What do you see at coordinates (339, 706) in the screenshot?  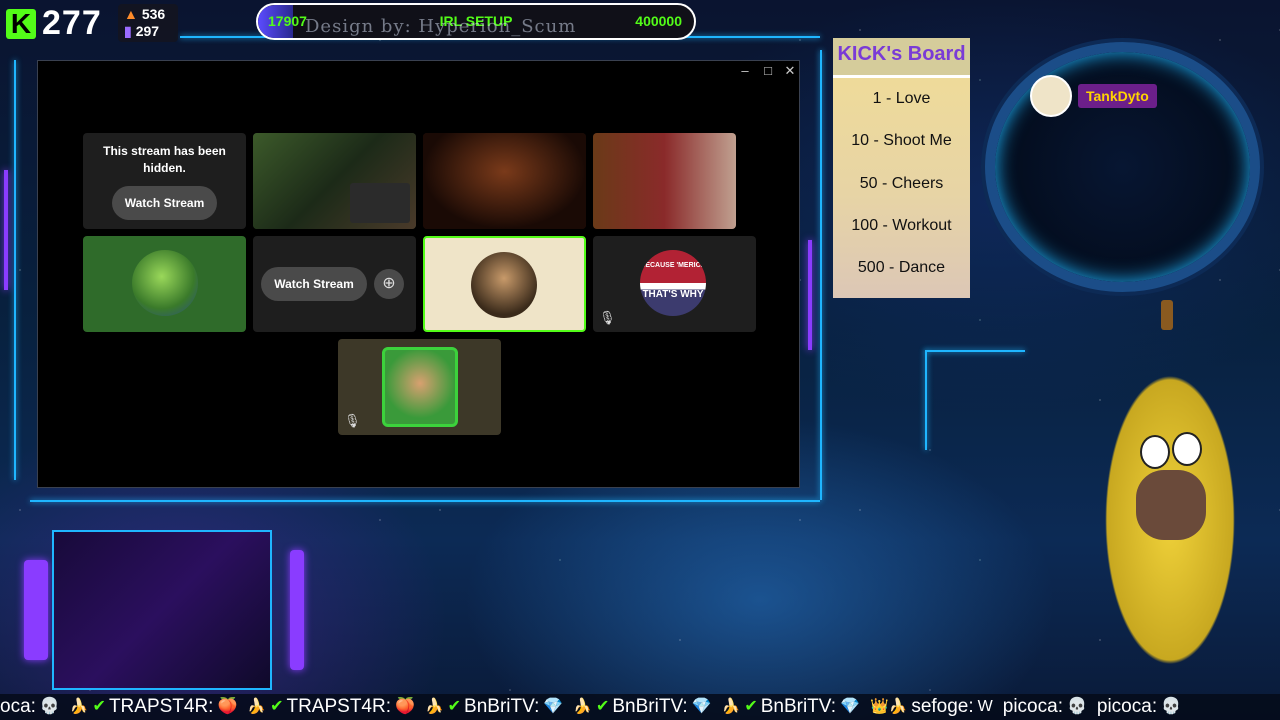 I see `chat-username: TRAPST4R:` at bounding box center [339, 706].